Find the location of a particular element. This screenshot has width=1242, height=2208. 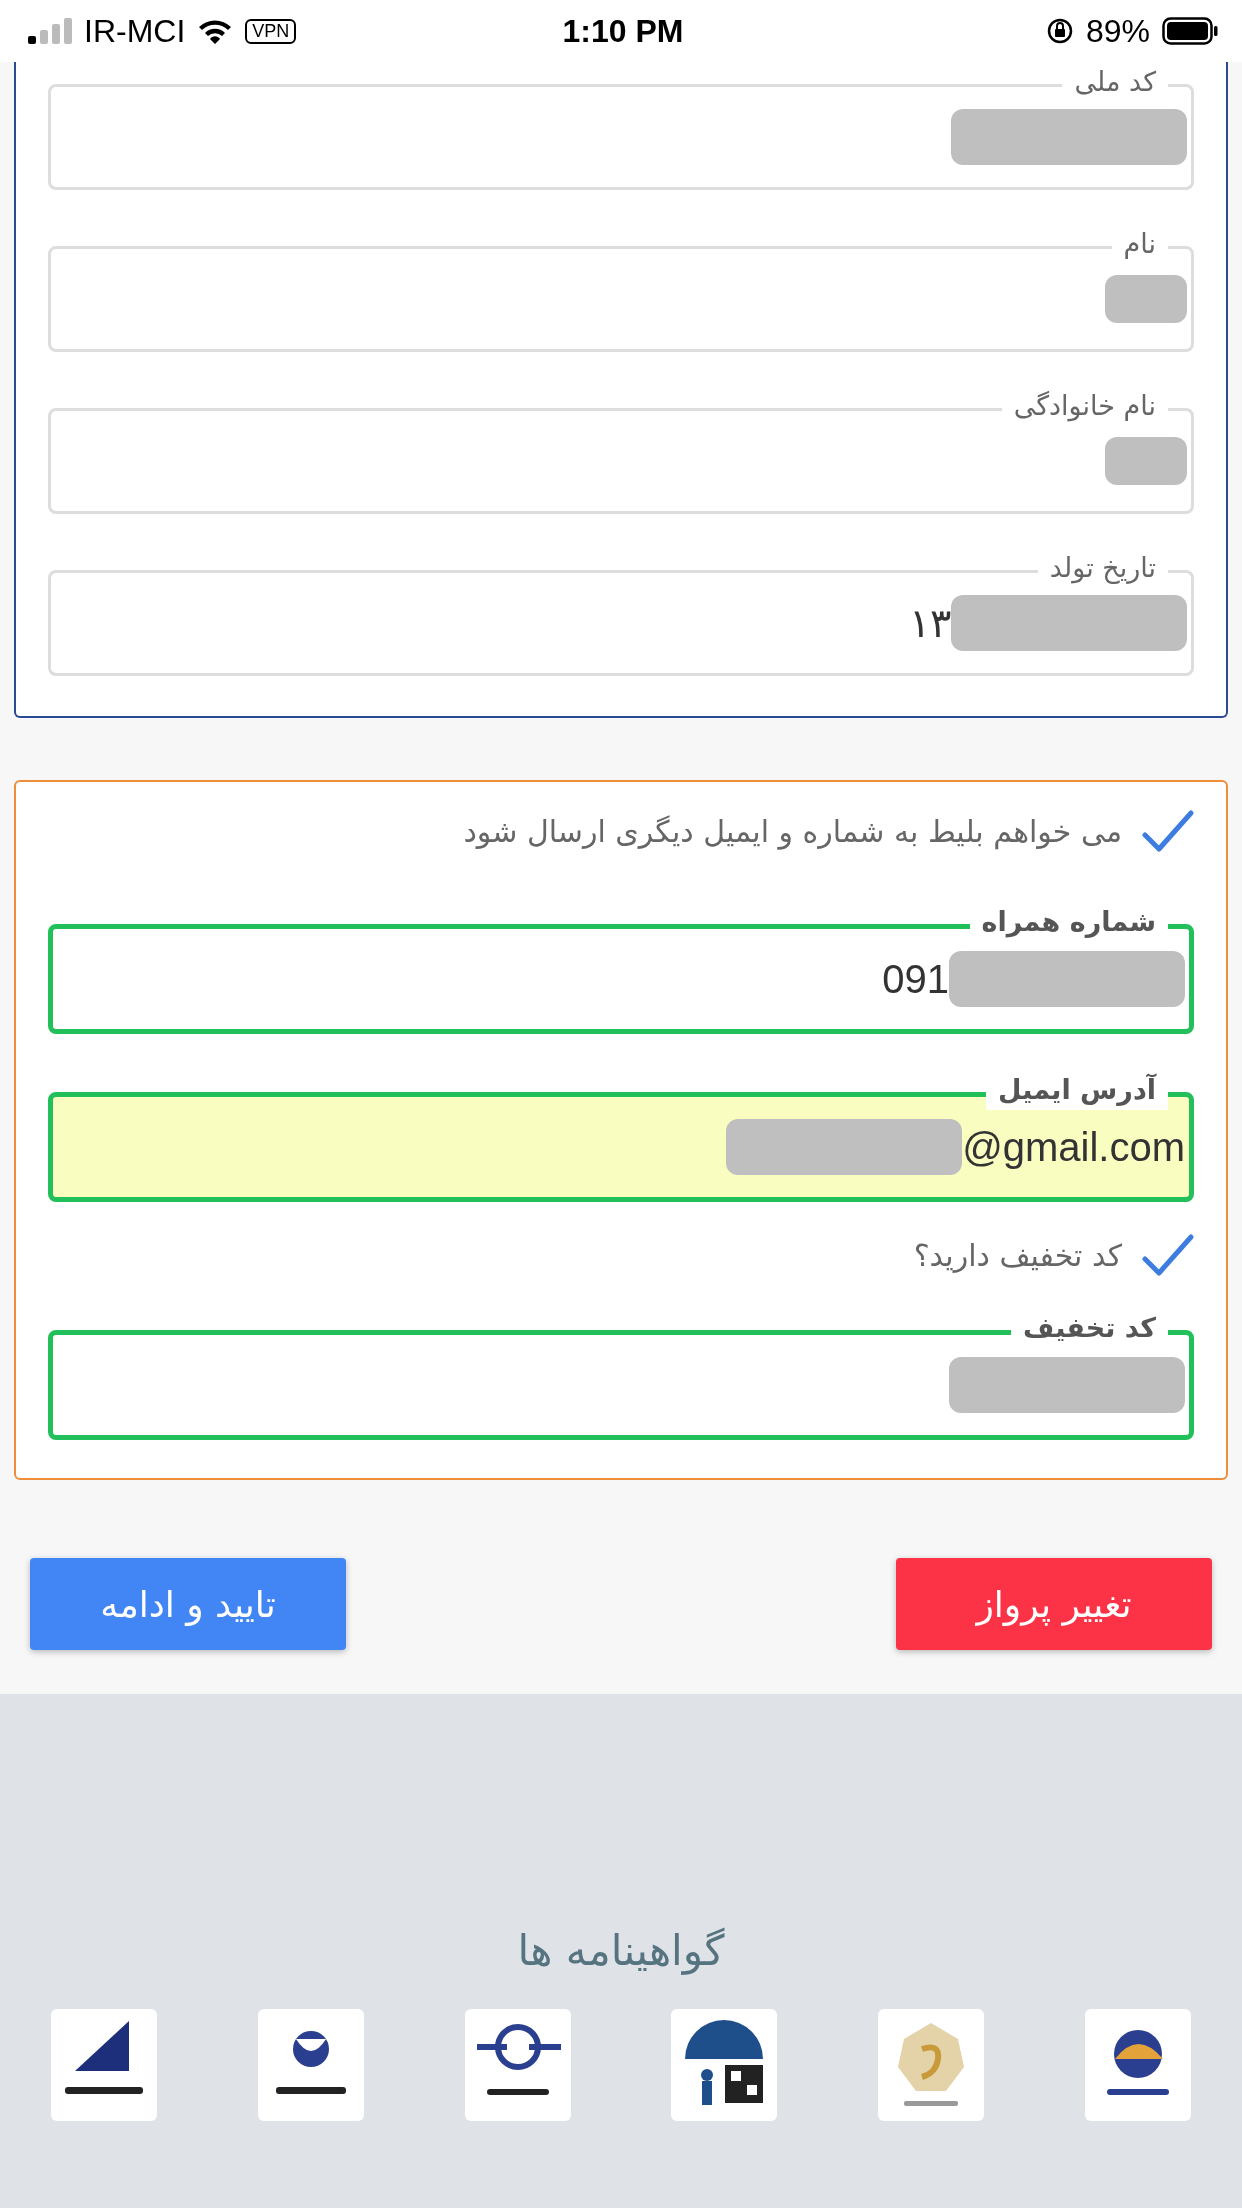

field-value: @gmail.com is located at coordinates (1073, 1147).